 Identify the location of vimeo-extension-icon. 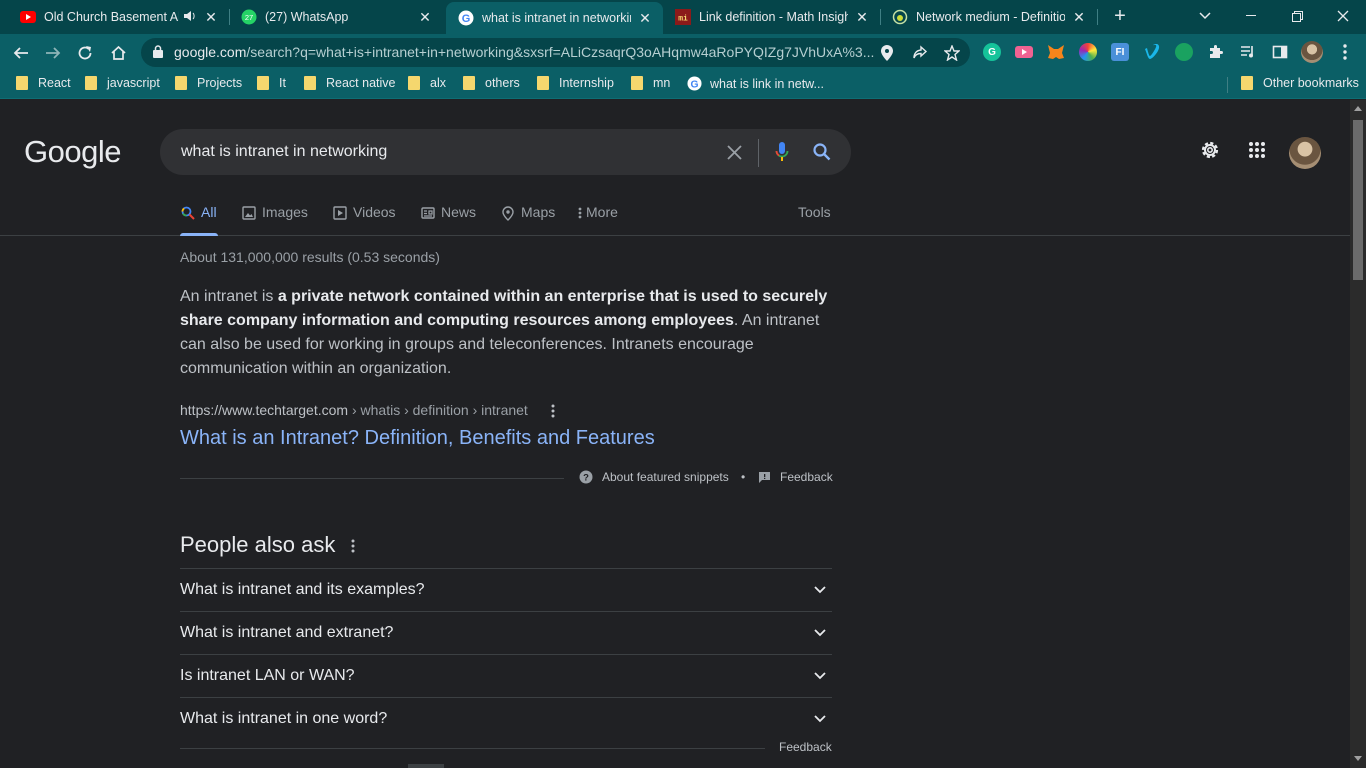
(1152, 52).